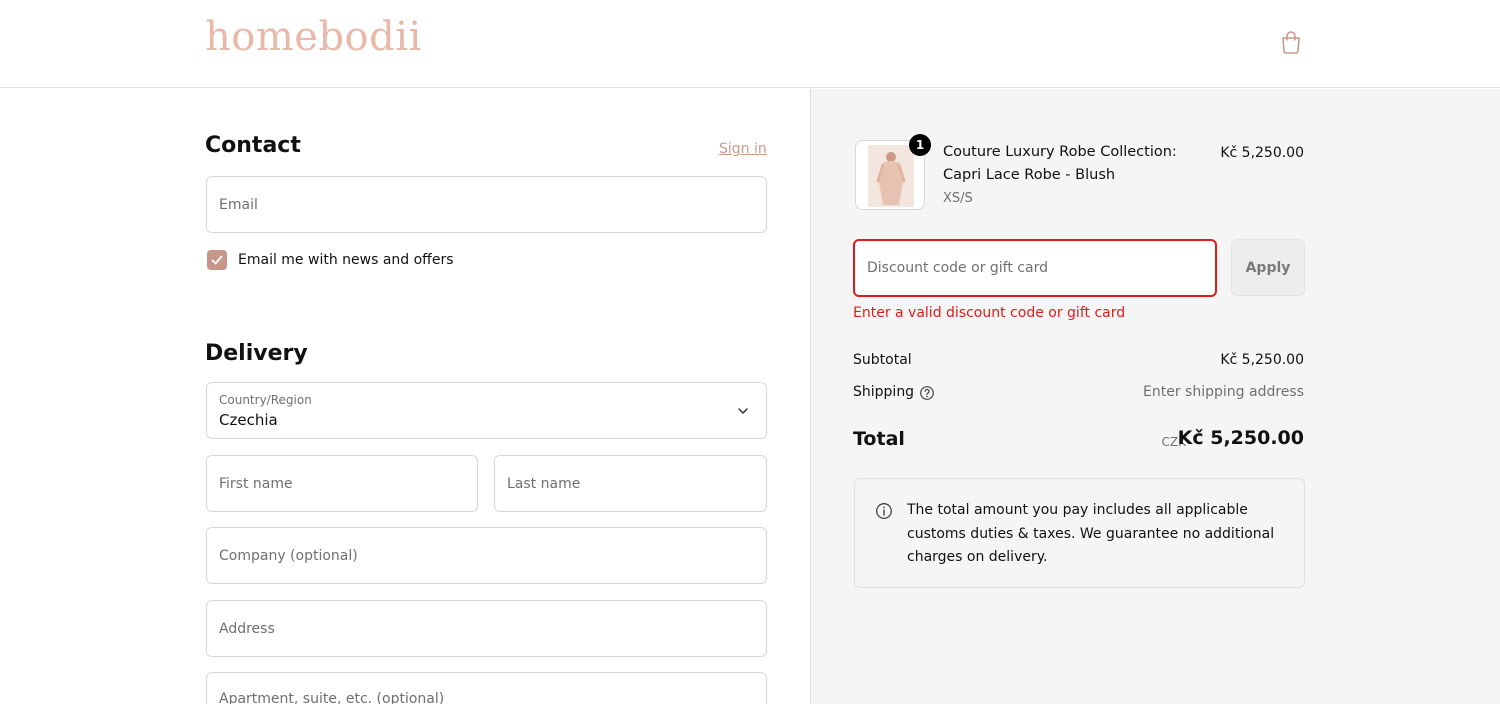 This screenshot has height=704, width=1500. I want to click on total-label: Total, so click(879, 439).